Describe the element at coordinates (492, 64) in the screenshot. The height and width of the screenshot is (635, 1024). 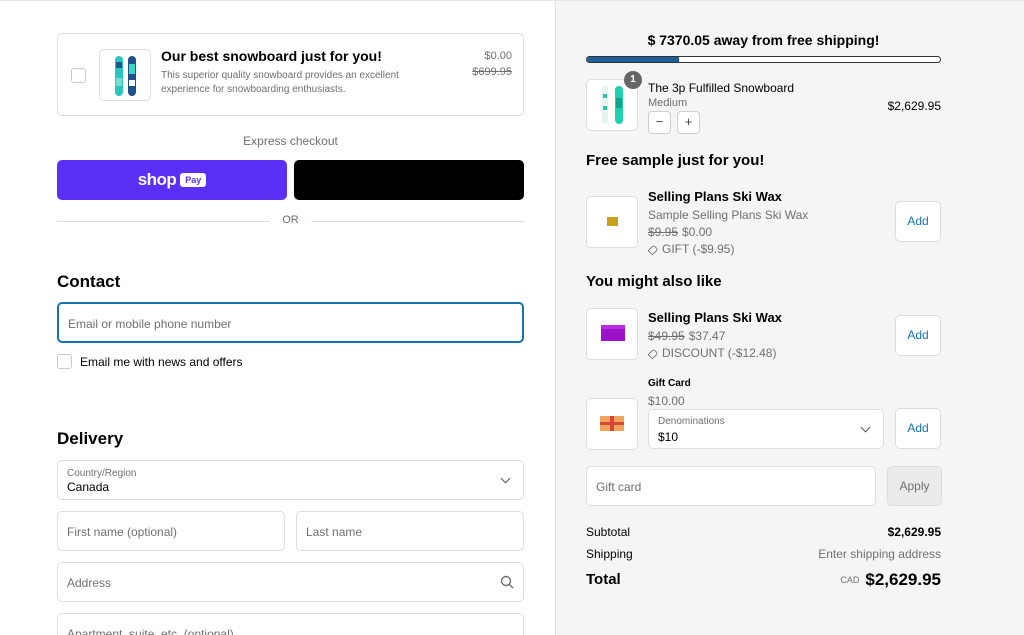
I see `upsell-price-block: $0.00 $699.95` at that location.